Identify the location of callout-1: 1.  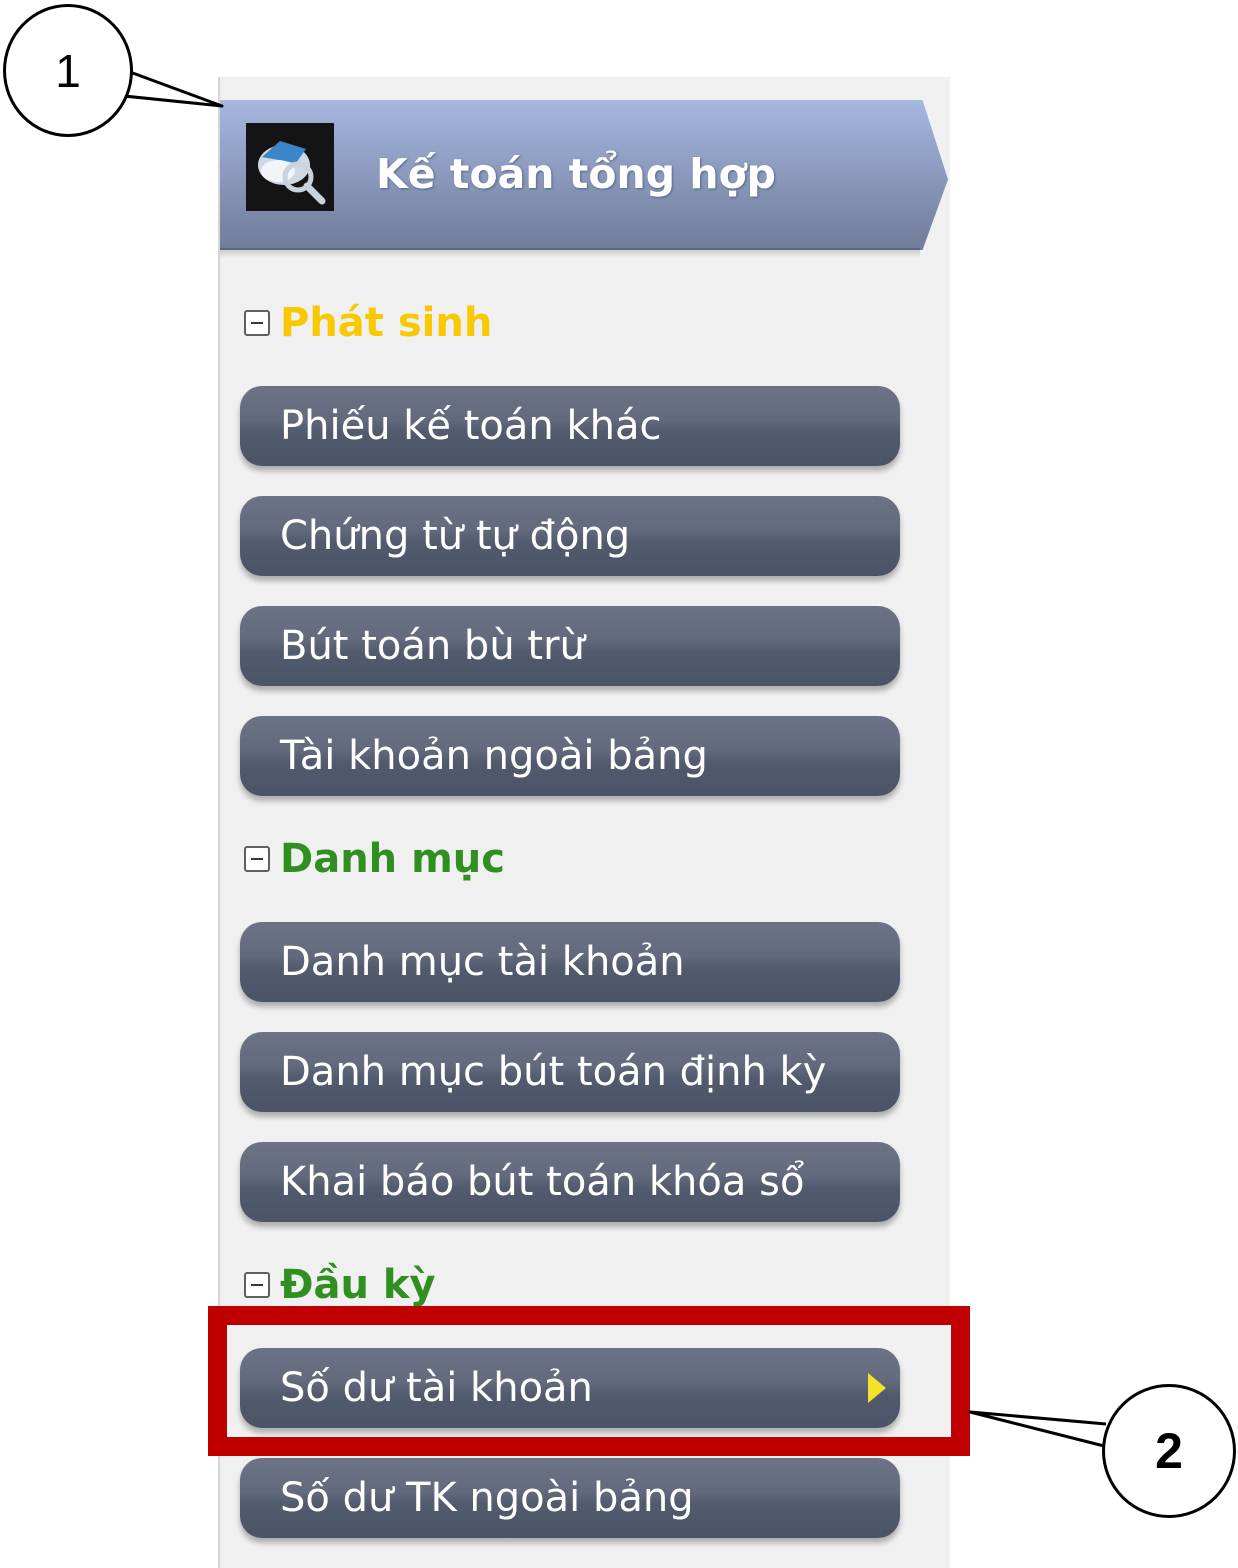
(68, 70).